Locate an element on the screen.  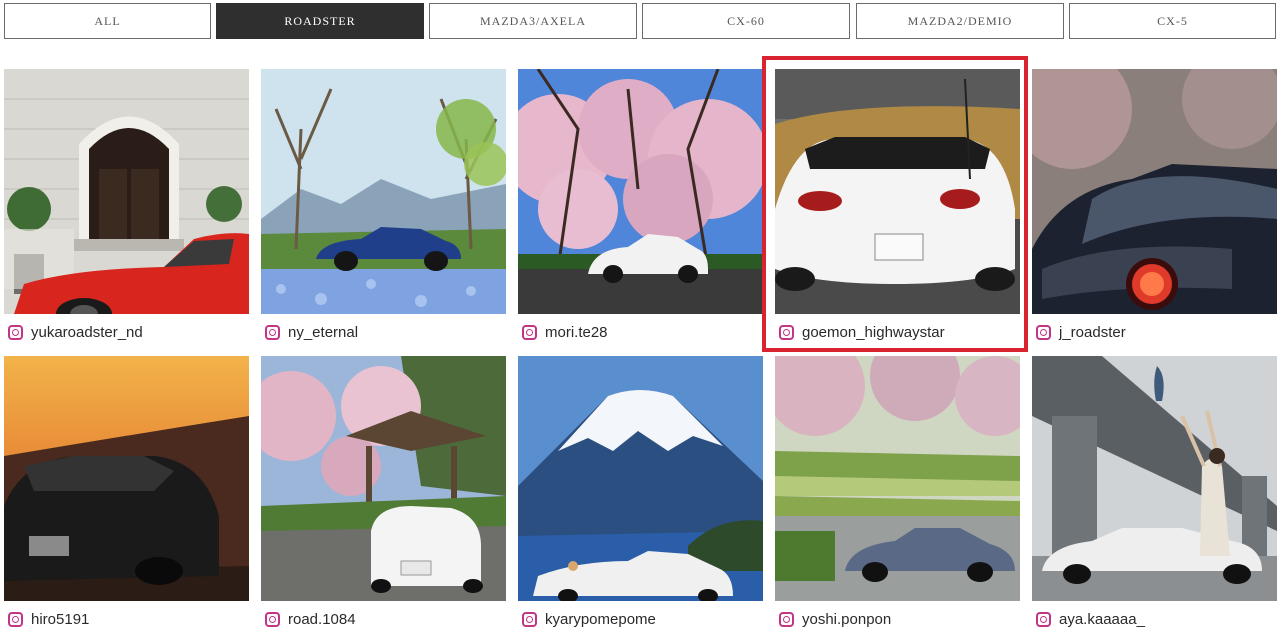
instagram-username: goemon_highwaystar is located at coordinates (873, 332).